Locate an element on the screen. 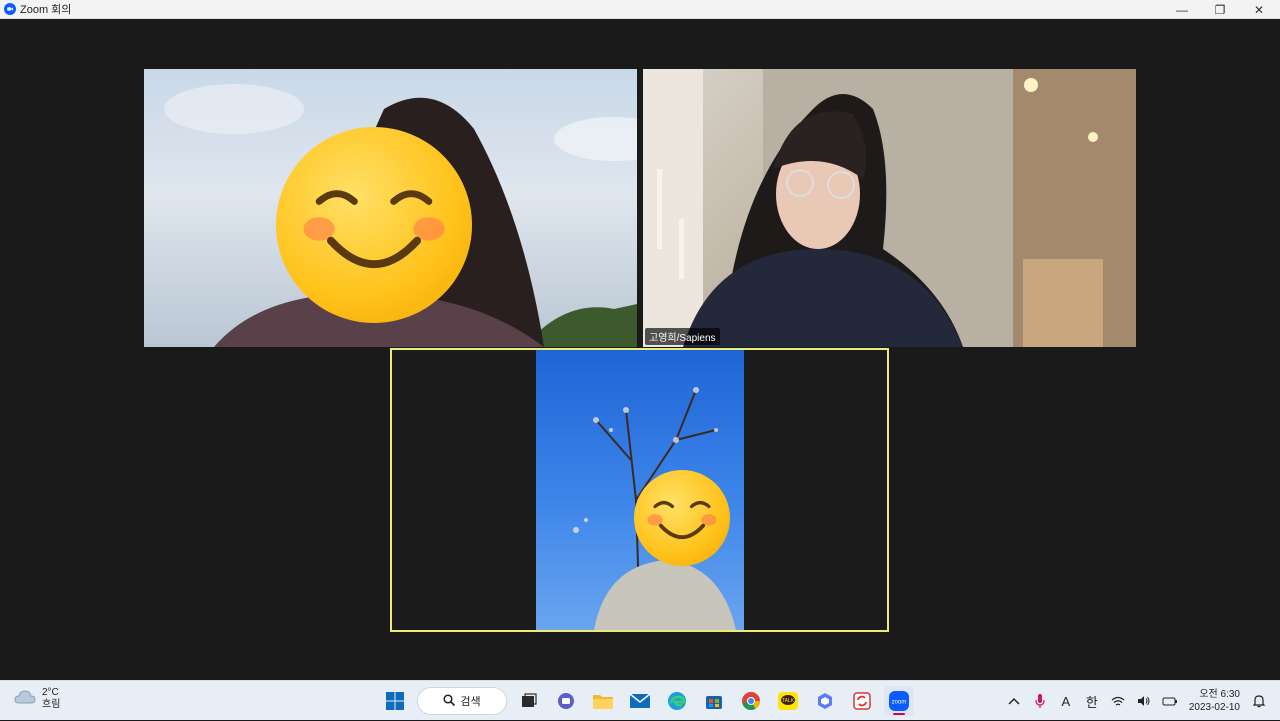 The width and height of the screenshot is (1280, 721). taskbar-search-button: 검색 is located at coordinates (462, 701).